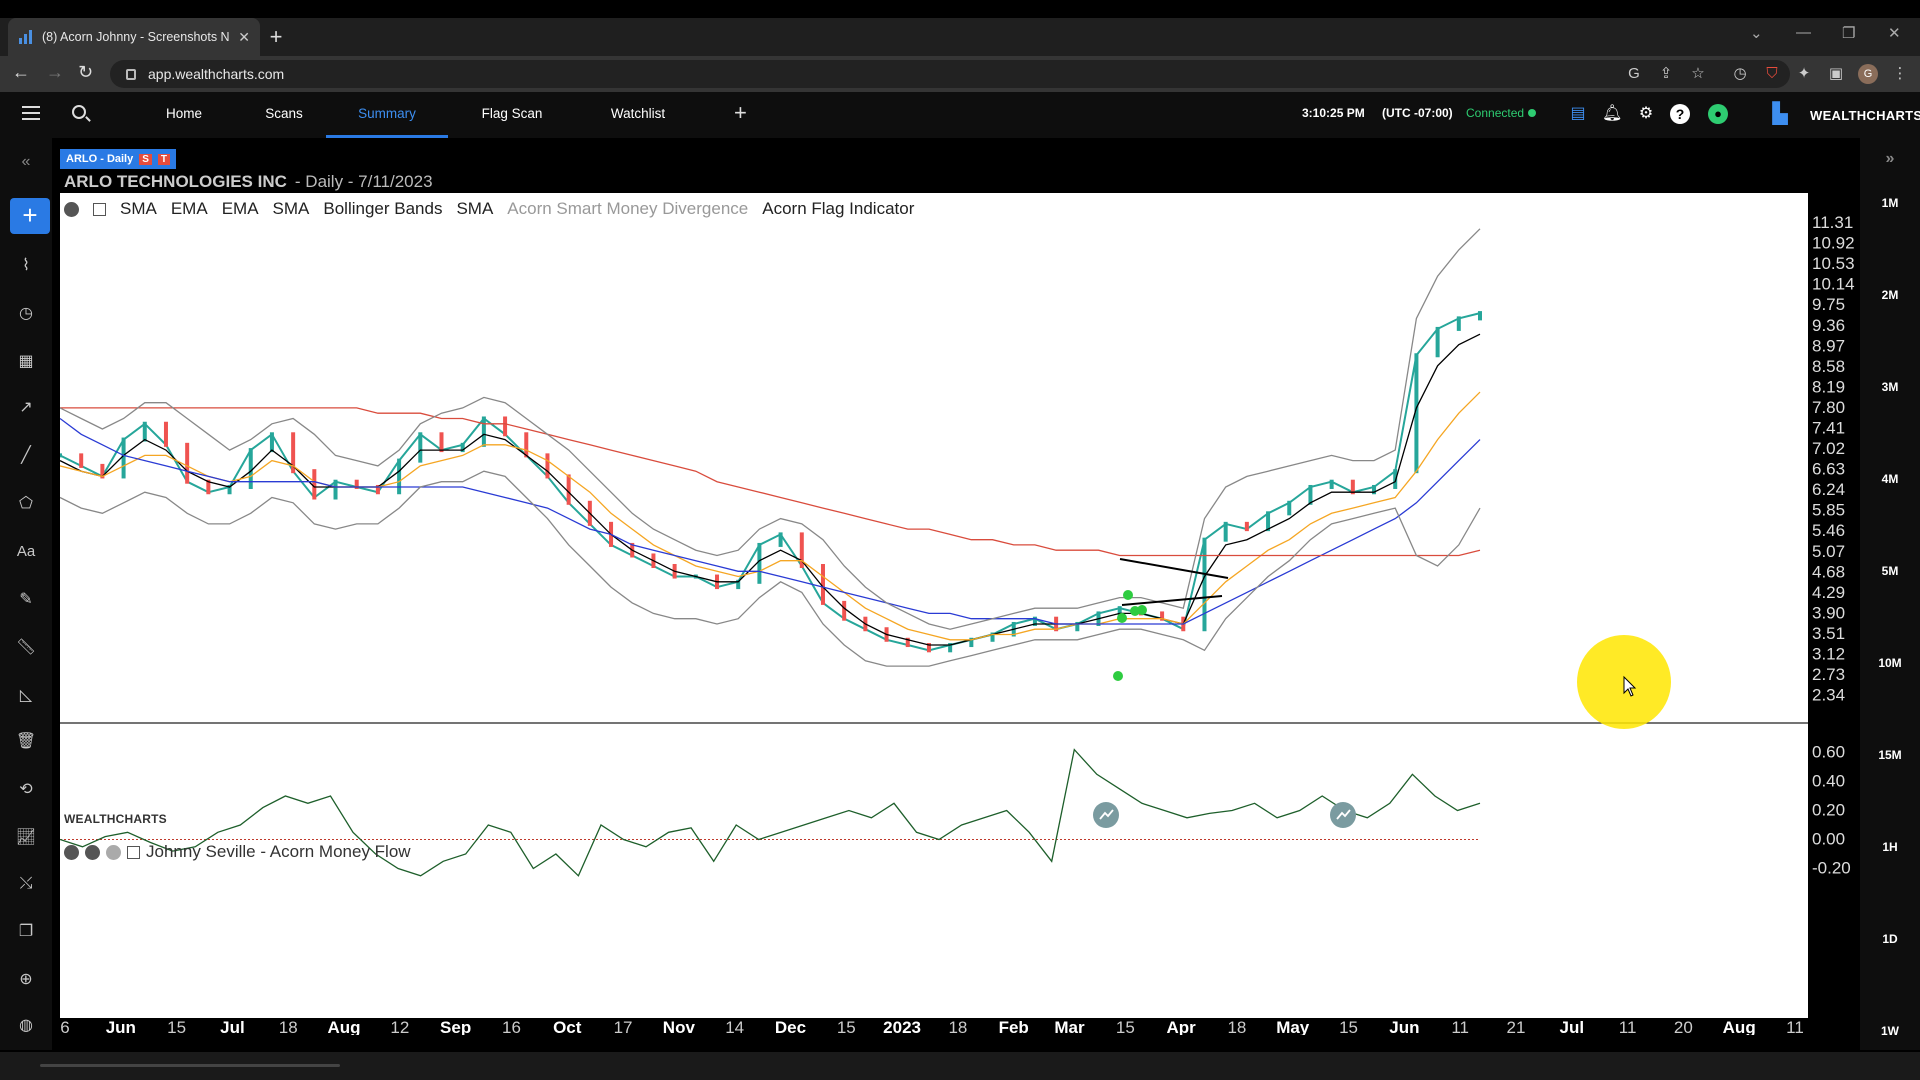 The image size is (1920, 1080). Describe the element at coordinates (1828, 448) in the screenshot. I see `price-axis-tick: 7.02` at that location.